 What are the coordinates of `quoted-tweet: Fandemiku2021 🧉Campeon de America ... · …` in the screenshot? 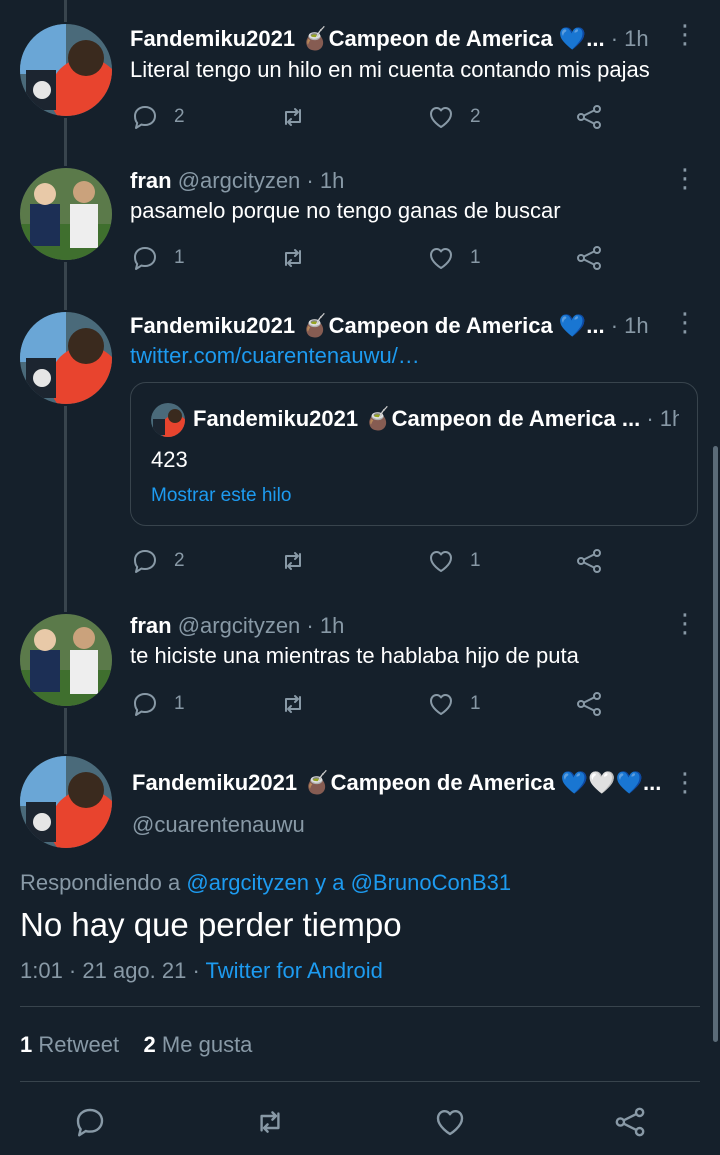 It's located at (414, 454).